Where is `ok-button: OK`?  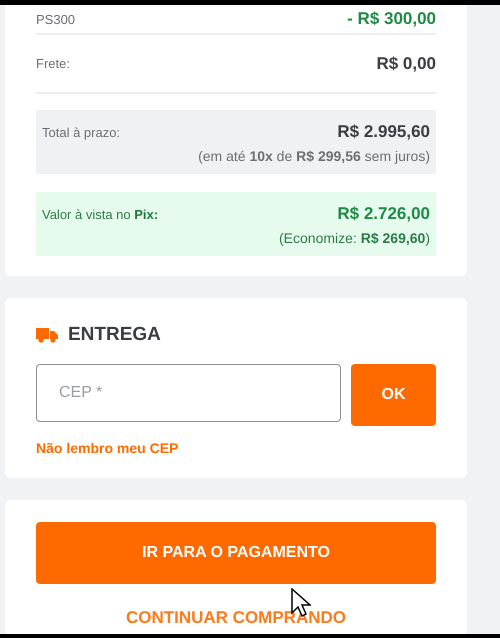
ok-button: OK is located at coordinates (393, 395).